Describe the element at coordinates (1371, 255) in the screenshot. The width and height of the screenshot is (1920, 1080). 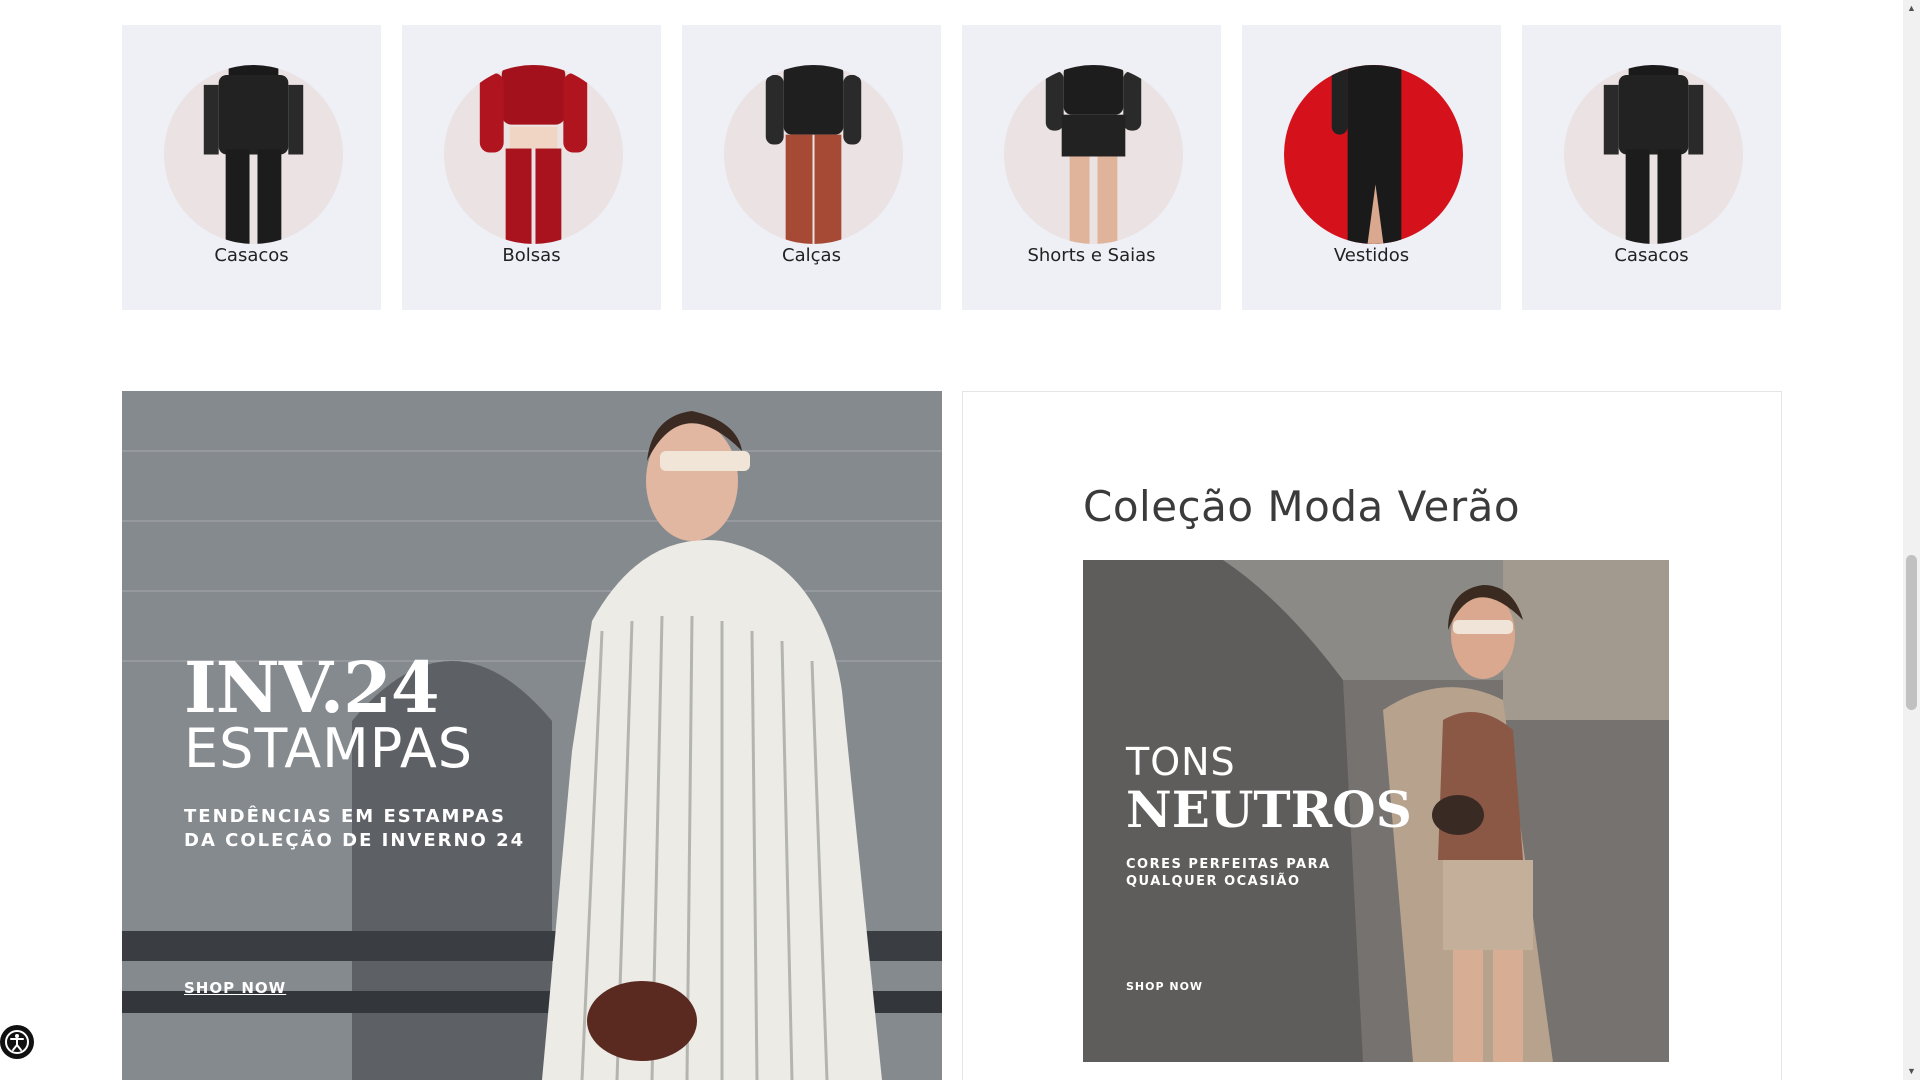
I see `category-label: Vestidos` at that location.